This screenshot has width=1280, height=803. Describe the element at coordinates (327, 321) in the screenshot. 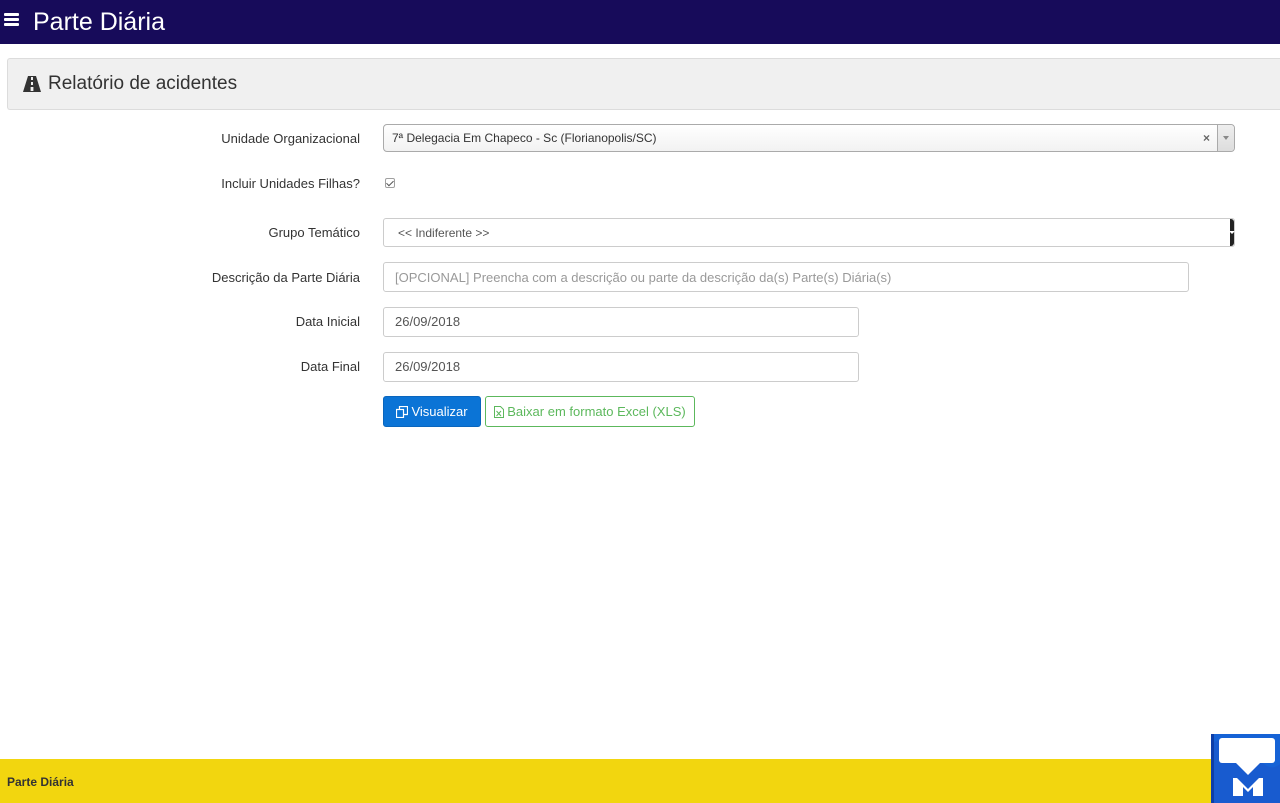

I see `data-inicial-label: Data Inicial` at that location.